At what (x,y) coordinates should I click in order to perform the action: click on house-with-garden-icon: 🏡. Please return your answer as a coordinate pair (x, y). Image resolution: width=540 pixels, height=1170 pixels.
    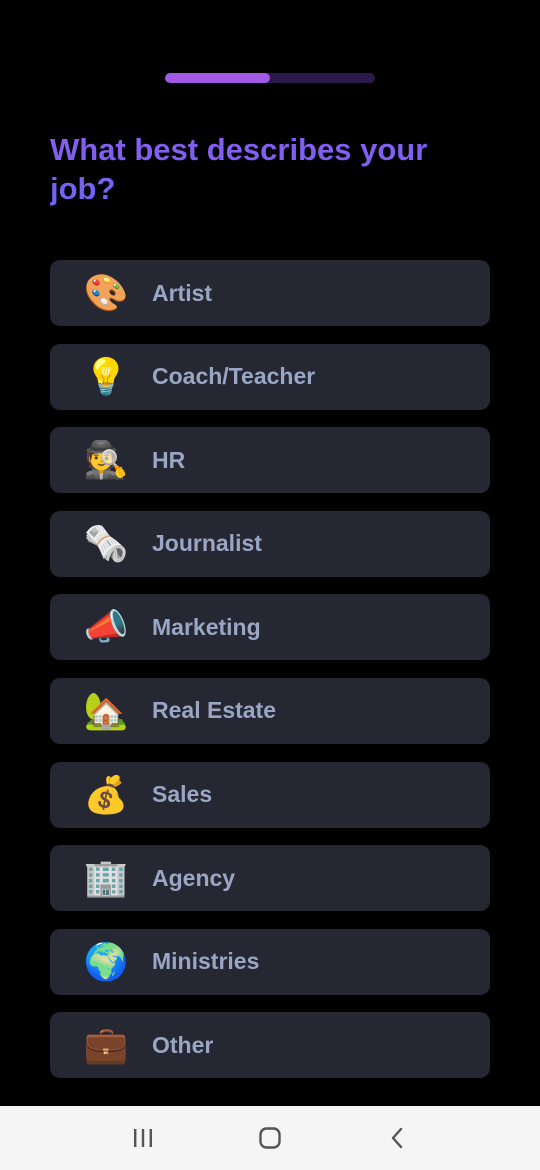
    Looking at the image, I should click on (106, 710).